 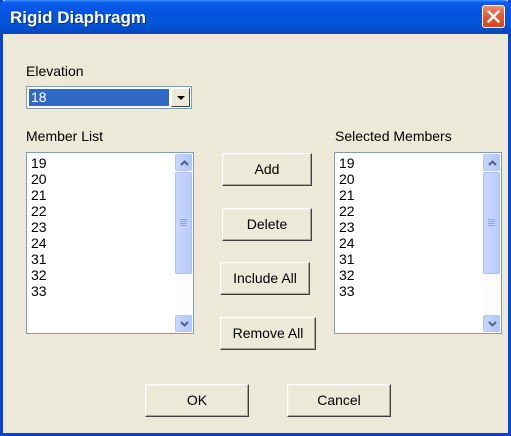 What do you see at coordinates (65, 136) in the screenshot?
I see `member-list-label: Member List` at bounding box center [65, 136].